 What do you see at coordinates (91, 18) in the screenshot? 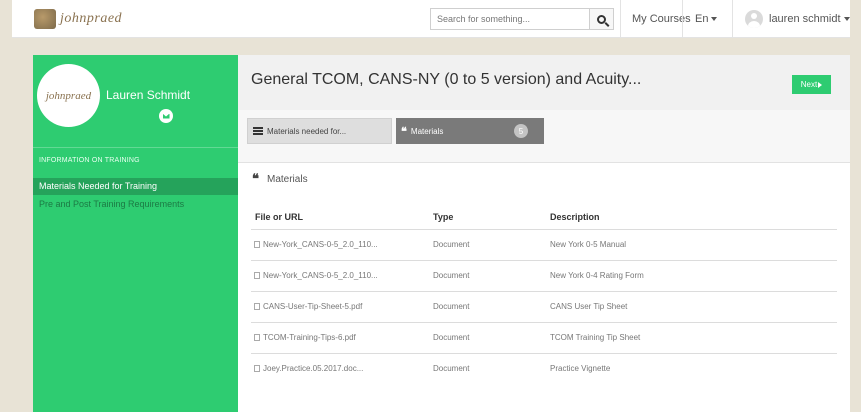
I see `logo-text: johnpraed` at bounding box center [91, 18].